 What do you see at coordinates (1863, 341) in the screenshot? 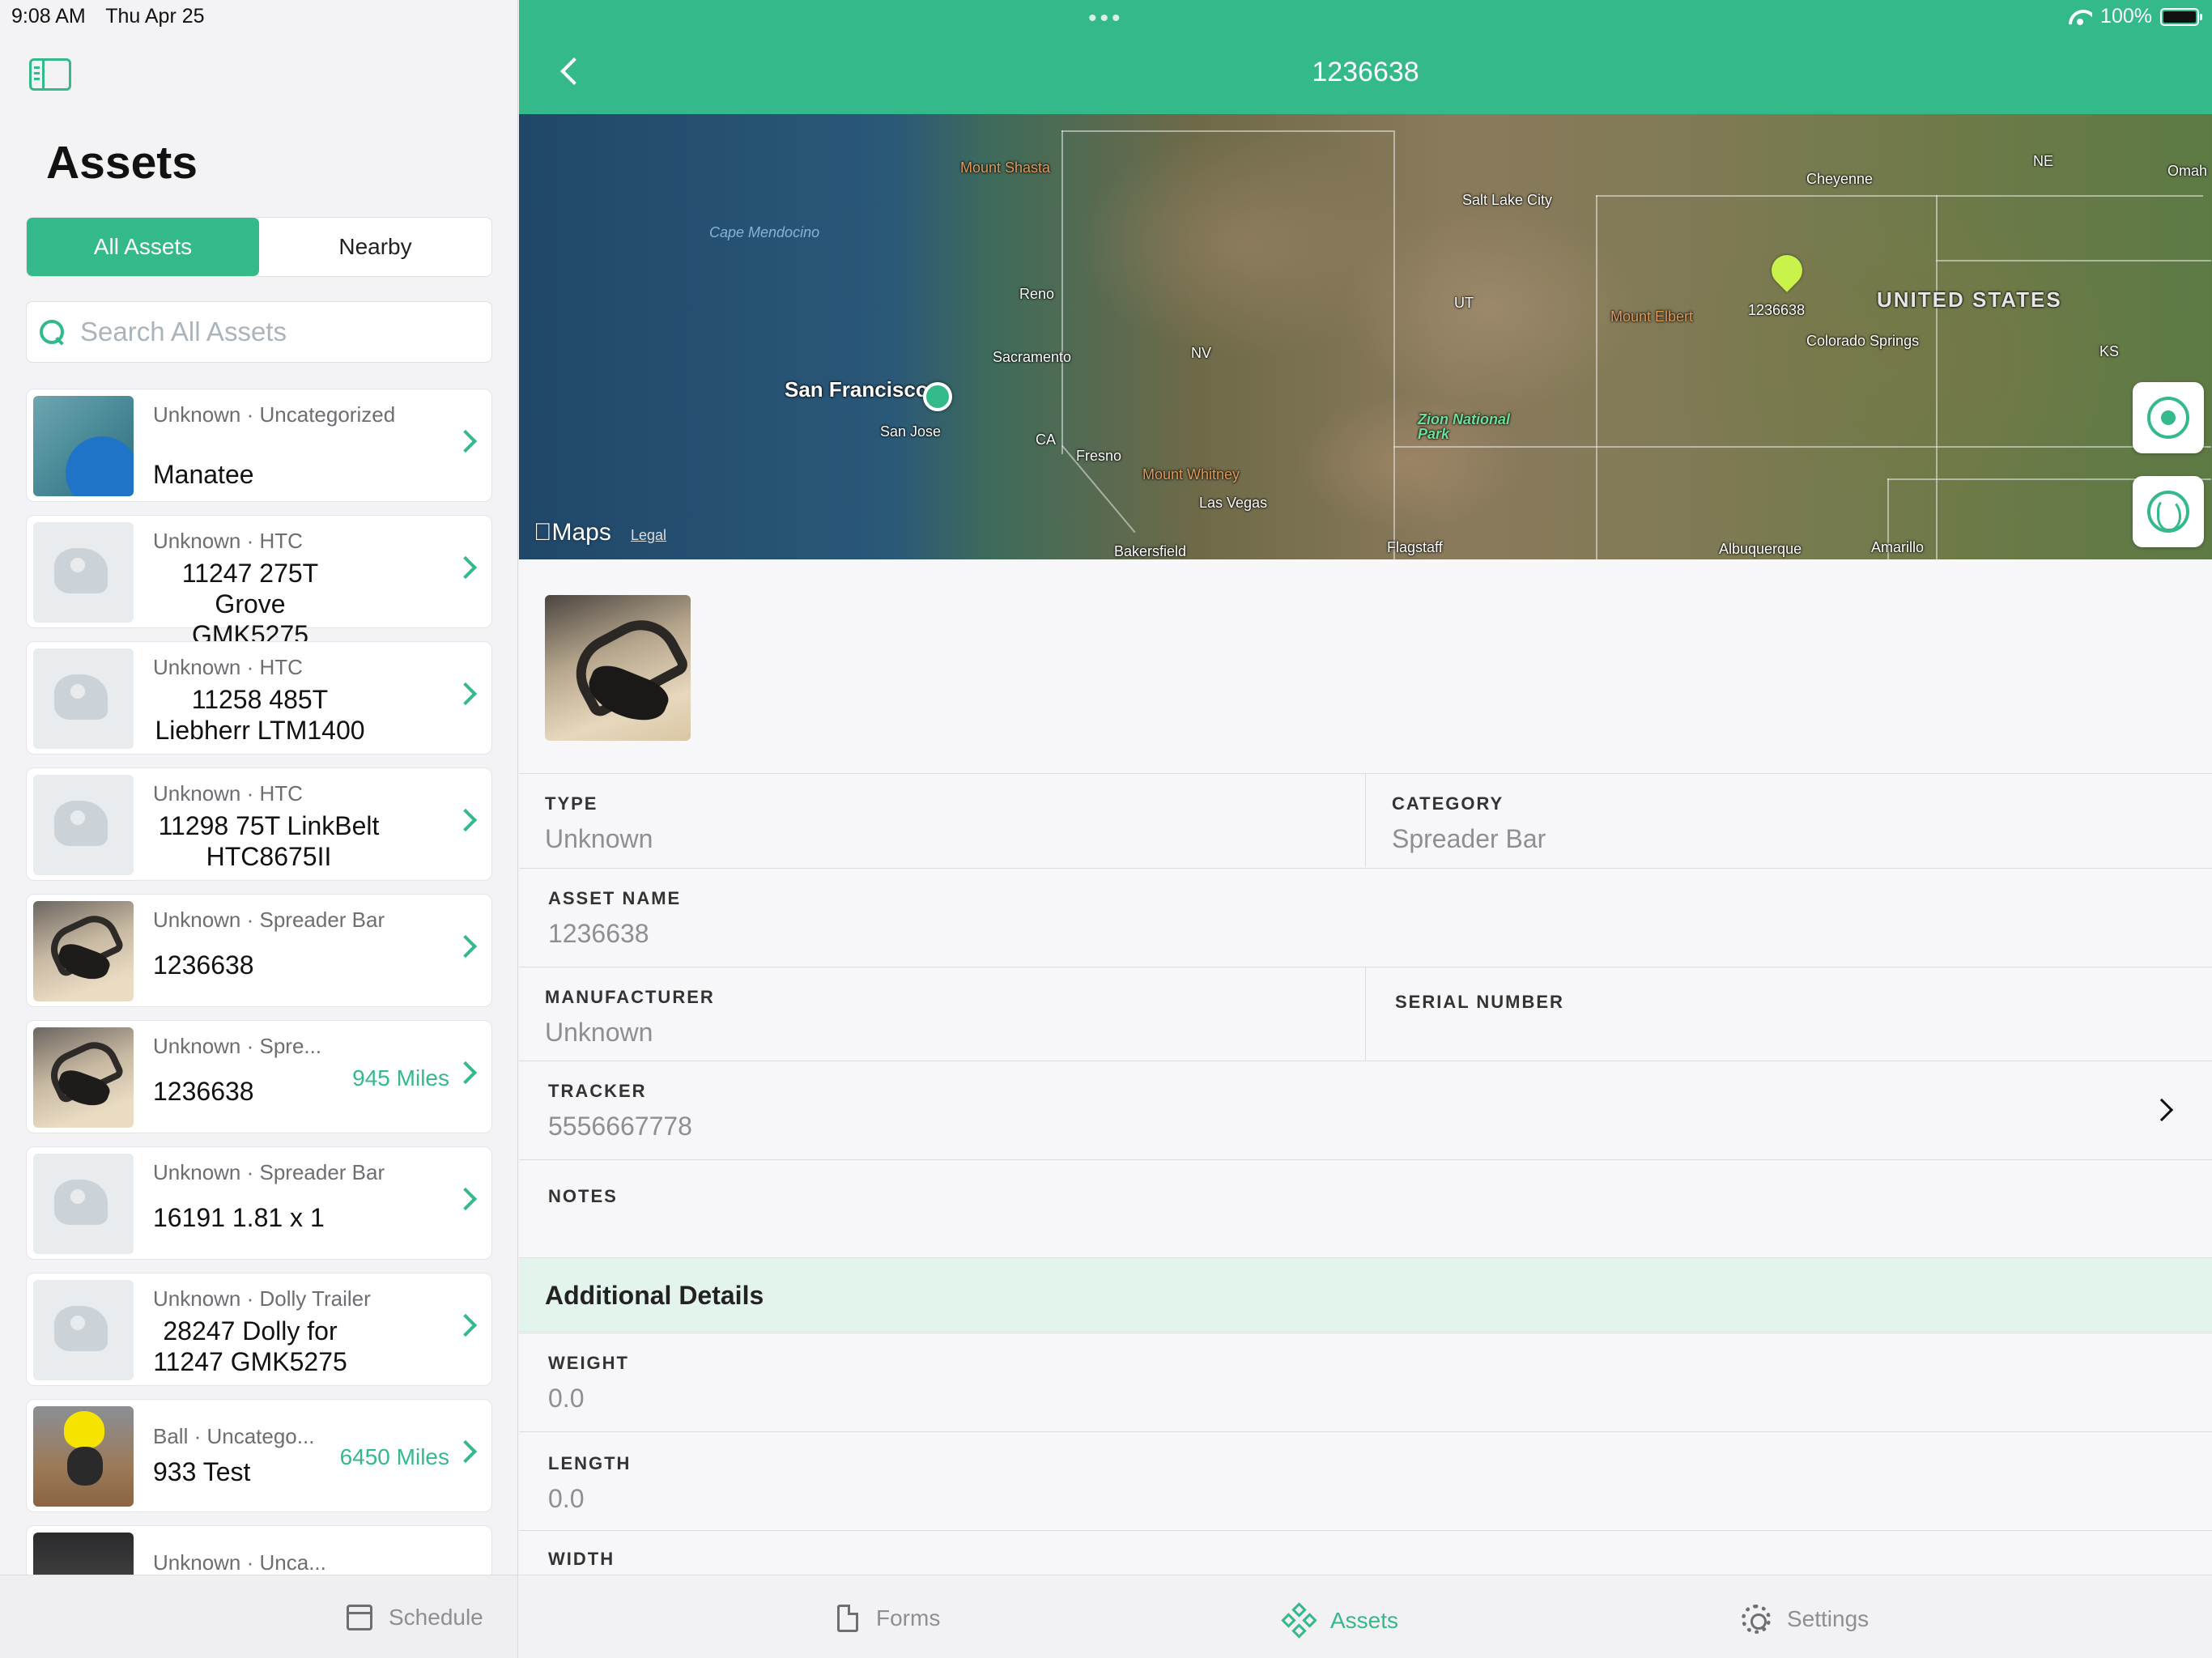
I see `map-label: Colorado Springs` at bounding box center [1863, 341].